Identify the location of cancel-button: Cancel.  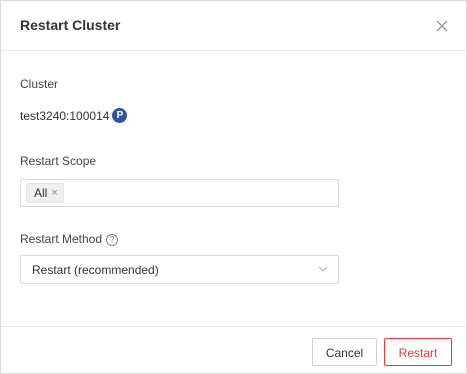
(344, 352).